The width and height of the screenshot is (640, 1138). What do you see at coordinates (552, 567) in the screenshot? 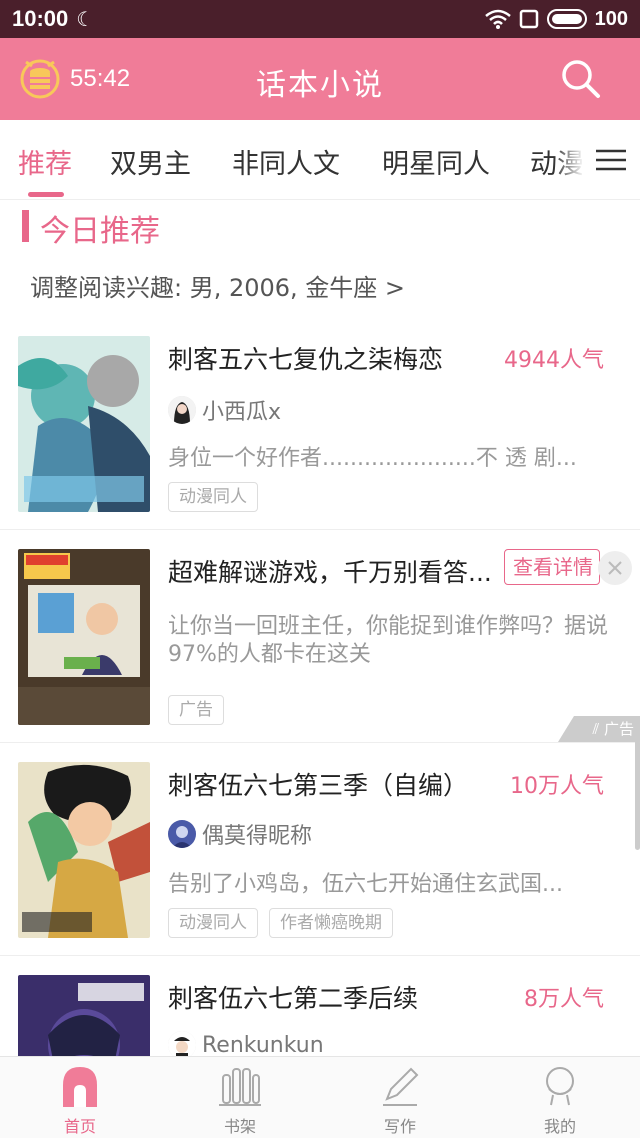
I see `view-details-button: 查看详情` at bounding box center [552, 567].